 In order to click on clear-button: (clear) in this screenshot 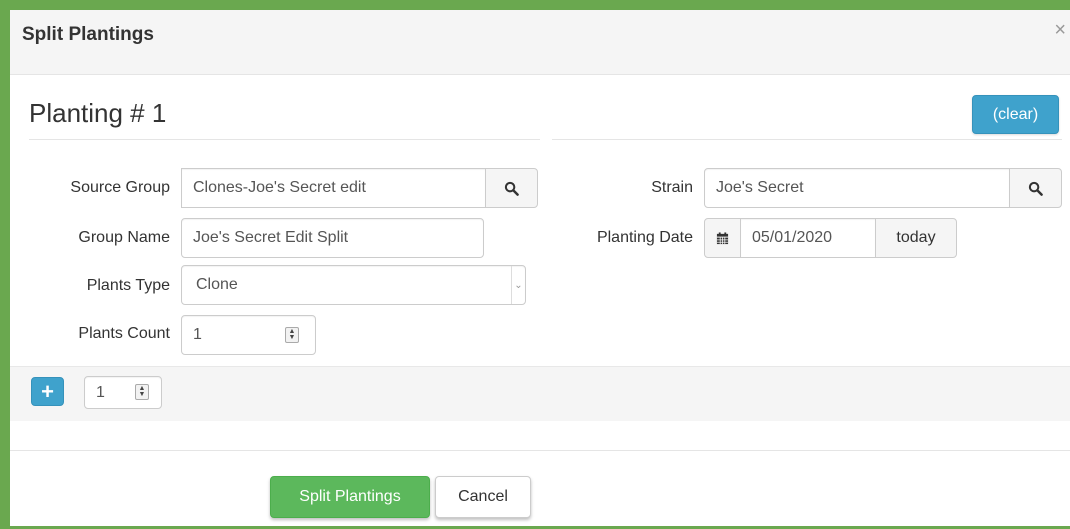, I will do `click(1015, 114)`.